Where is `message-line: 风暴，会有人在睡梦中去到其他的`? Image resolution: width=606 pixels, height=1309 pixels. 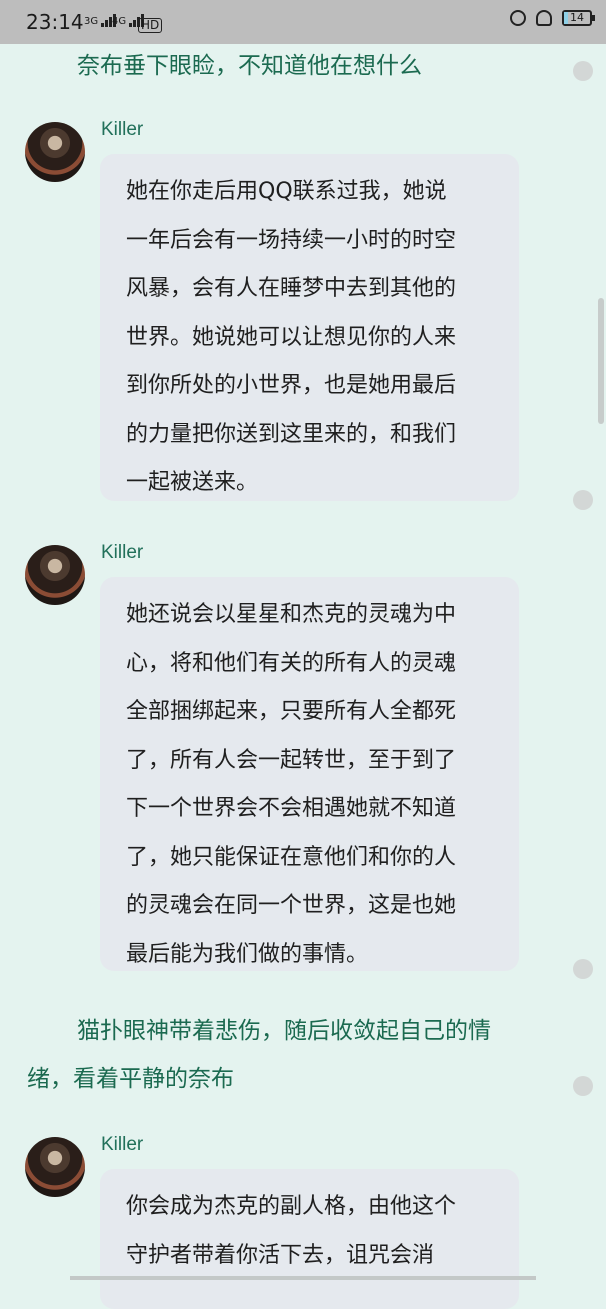
message-line: 风暴，会有人在睡梦中去到其他的 is located at coordinates (291, 288).